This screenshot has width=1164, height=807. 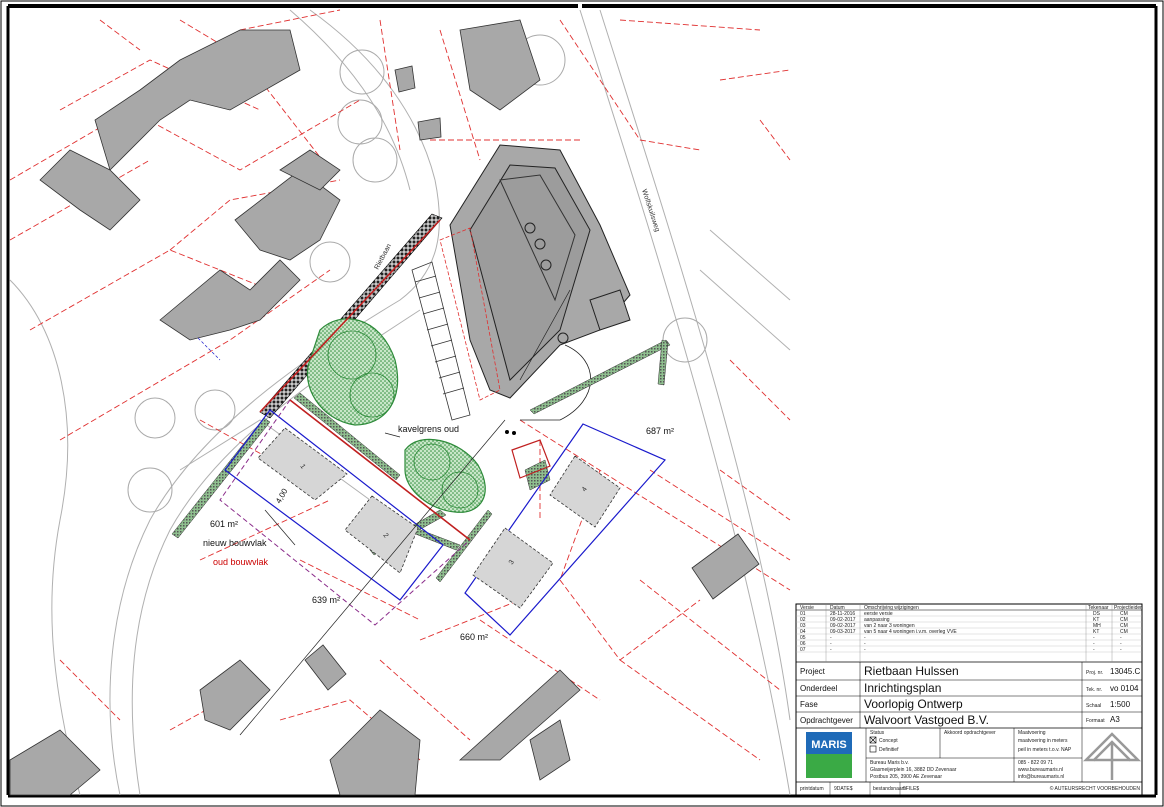 I want to click on maatvoering-label: Maatvoering, so click(x=1032, y=733).